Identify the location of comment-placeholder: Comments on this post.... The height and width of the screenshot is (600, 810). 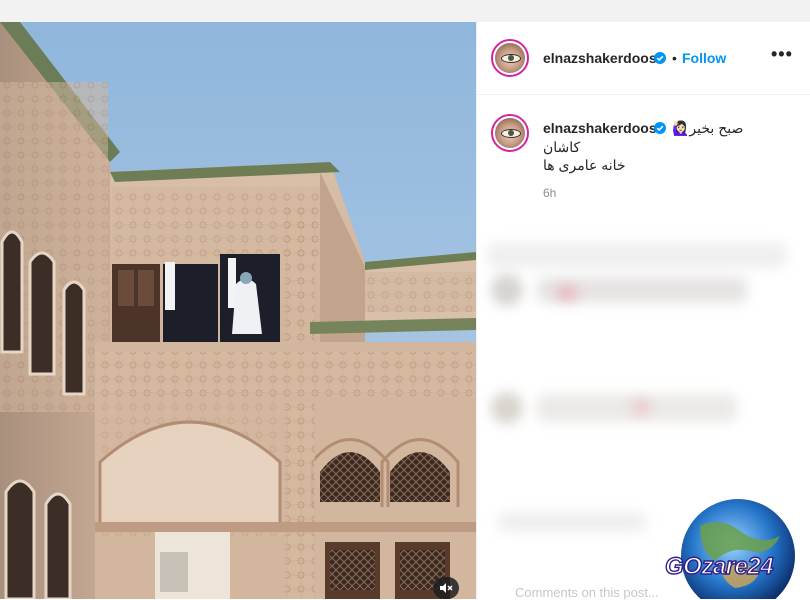
(587, 592).